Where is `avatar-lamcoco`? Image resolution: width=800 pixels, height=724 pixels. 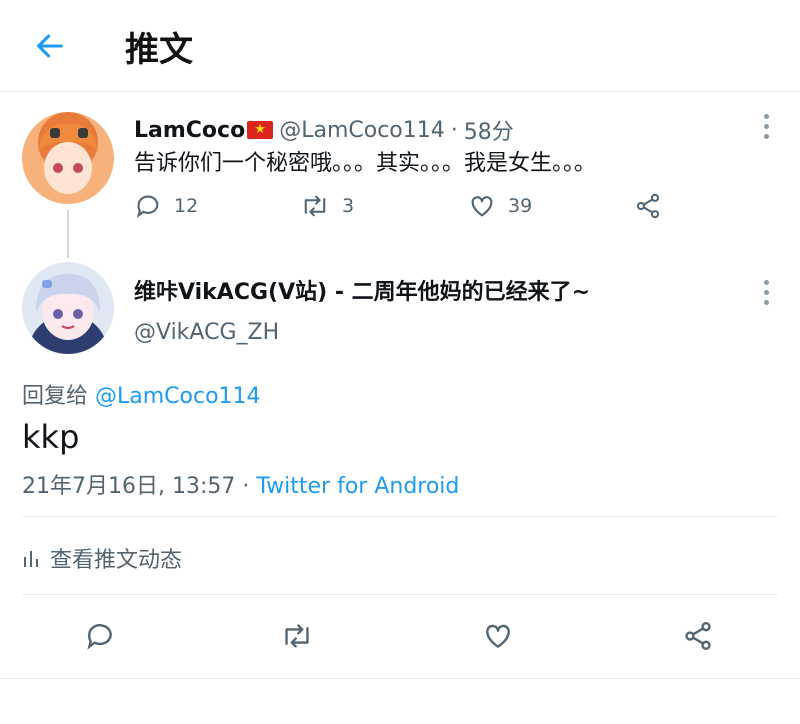
avatar-lamcoco is located at coordinates (68, 158).